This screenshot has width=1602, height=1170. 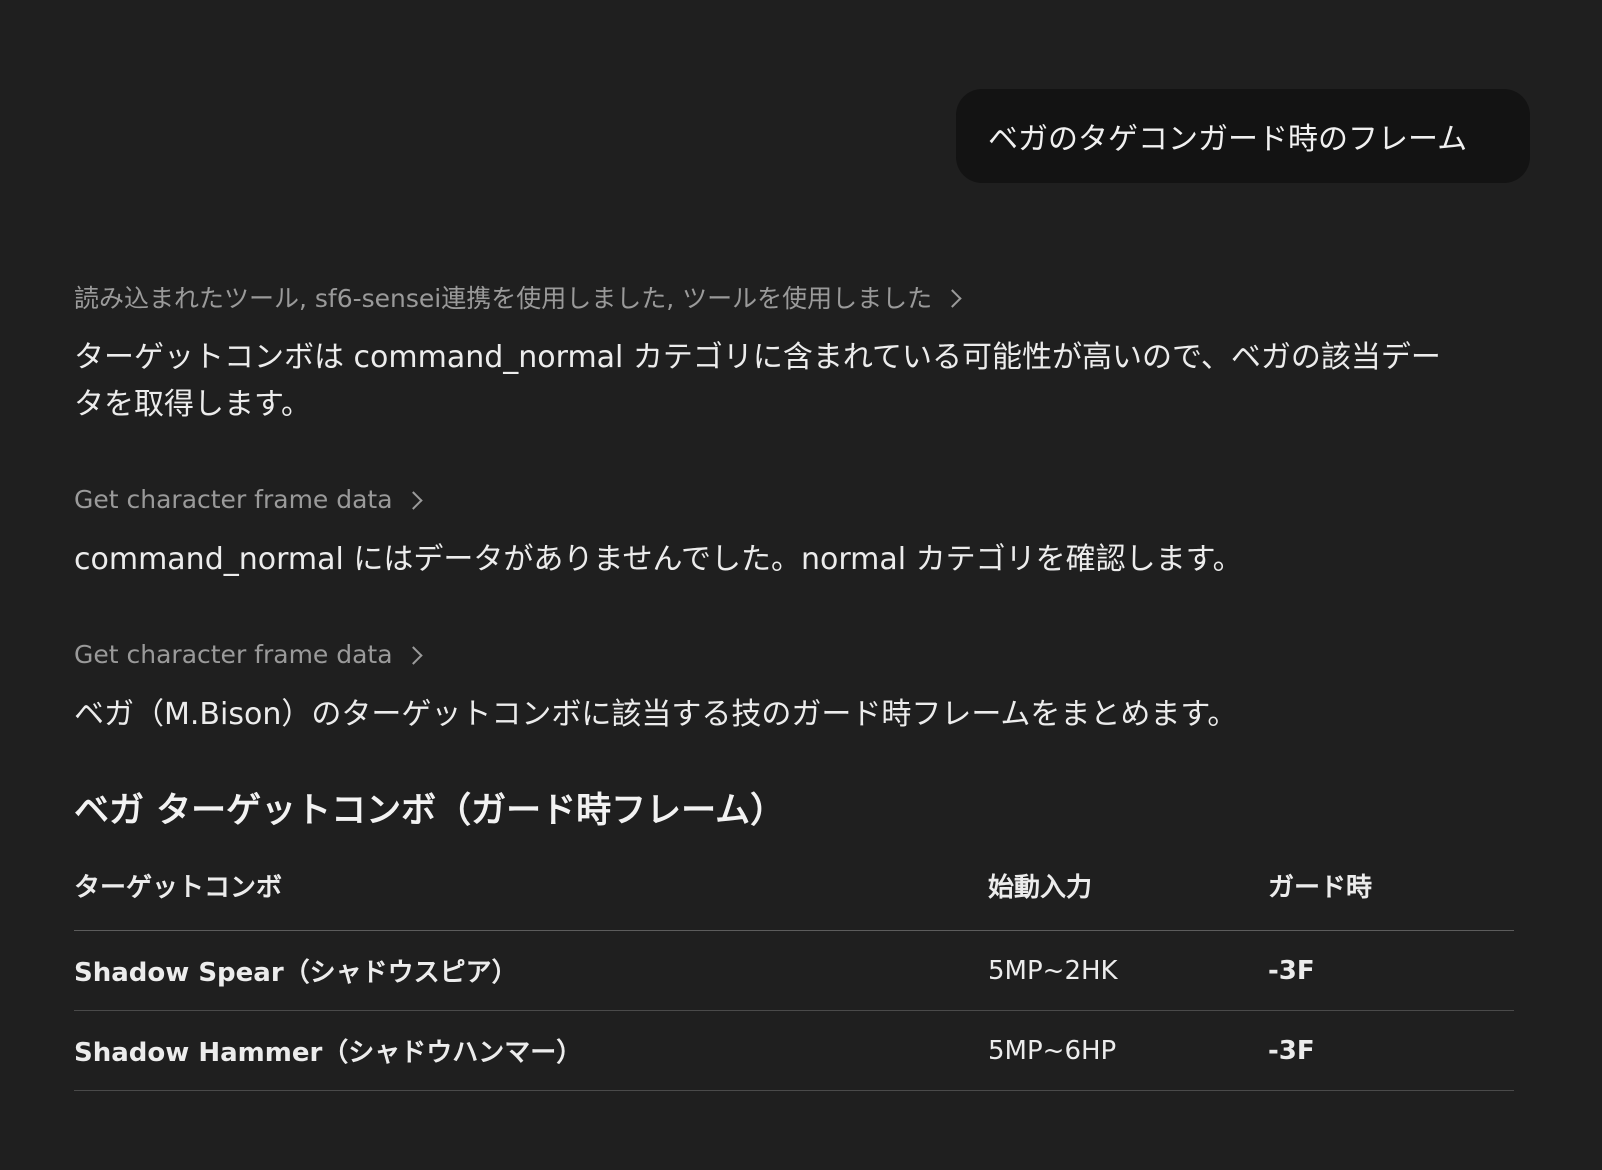 I want to click on table-header-row: ターゲットコンボ 始動入力 ガード時, so click(x=794, y=899).